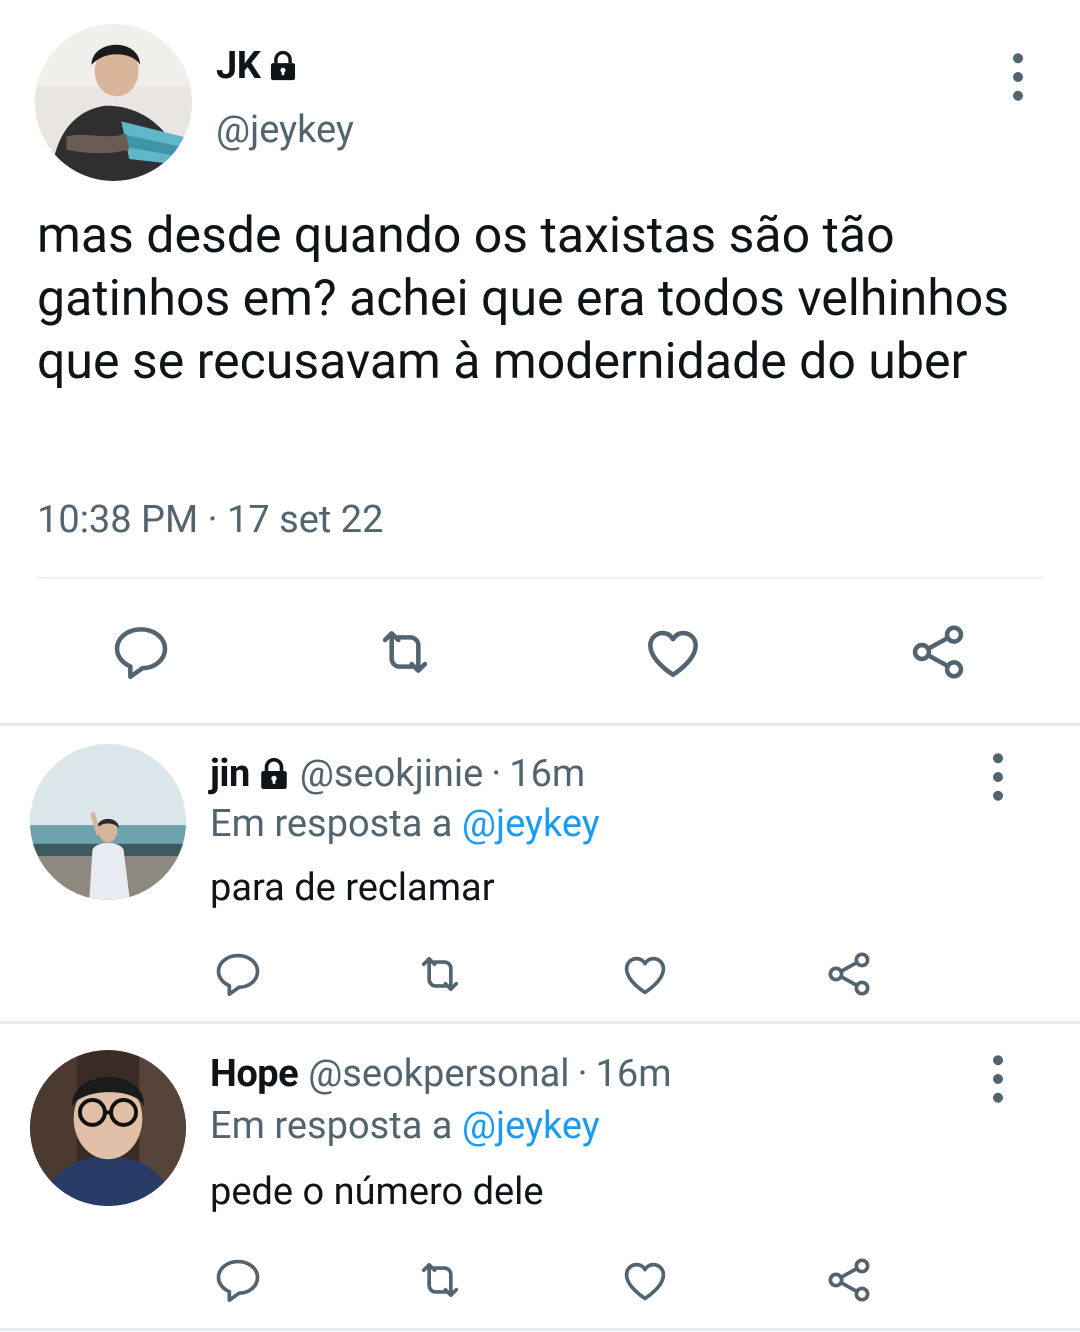 The height and width of the screenshot is (1332, 1080). Describe the element at coordinates (254, 1074) in the screenshot. I see `display-name: Hope` at that location.